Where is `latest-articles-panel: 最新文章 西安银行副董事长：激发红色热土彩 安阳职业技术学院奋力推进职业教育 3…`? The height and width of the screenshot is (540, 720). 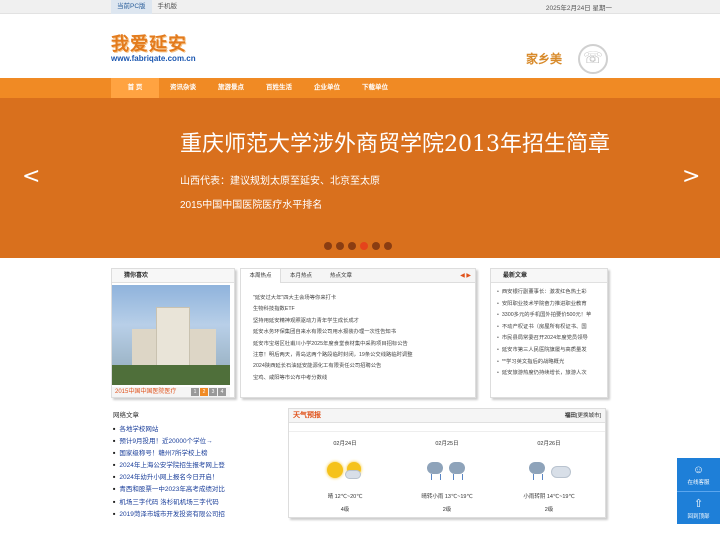
latest-articles-panel: 最新文章 西安银行副董事长：激发红色热土彩 安阳职业技术学院奋力推进职业教育 3… is located at coordinates (549, 333).